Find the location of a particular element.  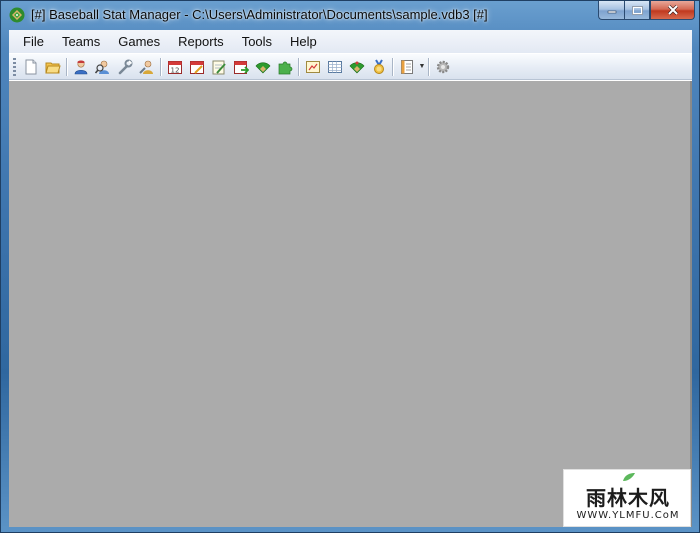

field-button is located at coordinates (263, 67).